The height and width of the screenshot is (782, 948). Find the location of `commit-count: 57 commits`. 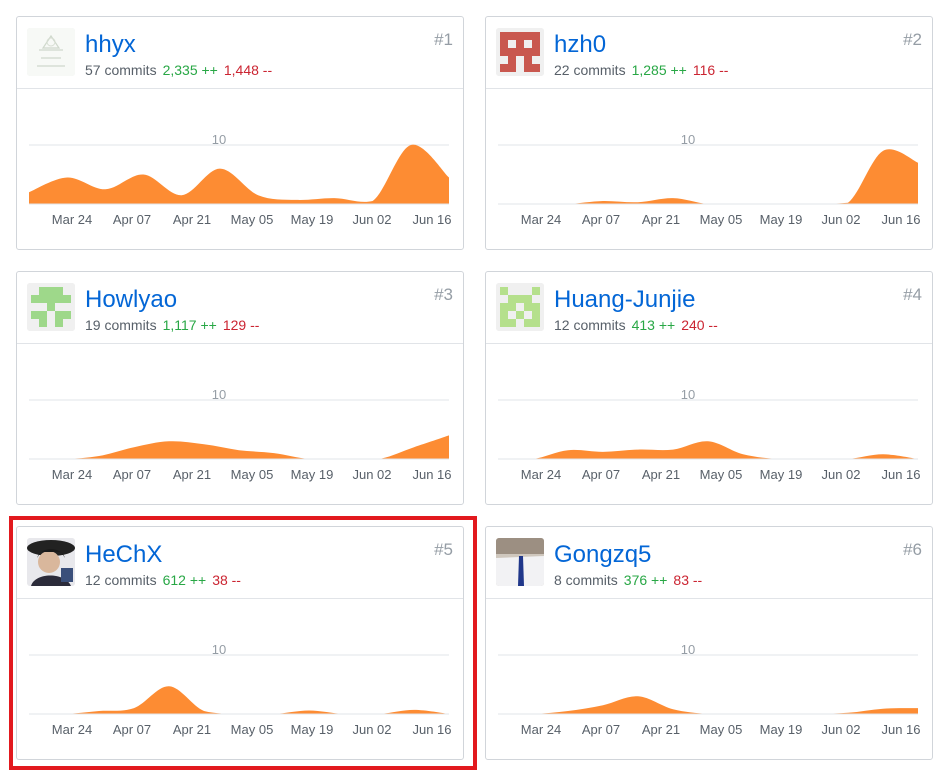

commit-count: 57 commits is located at coordinates (121, 70).